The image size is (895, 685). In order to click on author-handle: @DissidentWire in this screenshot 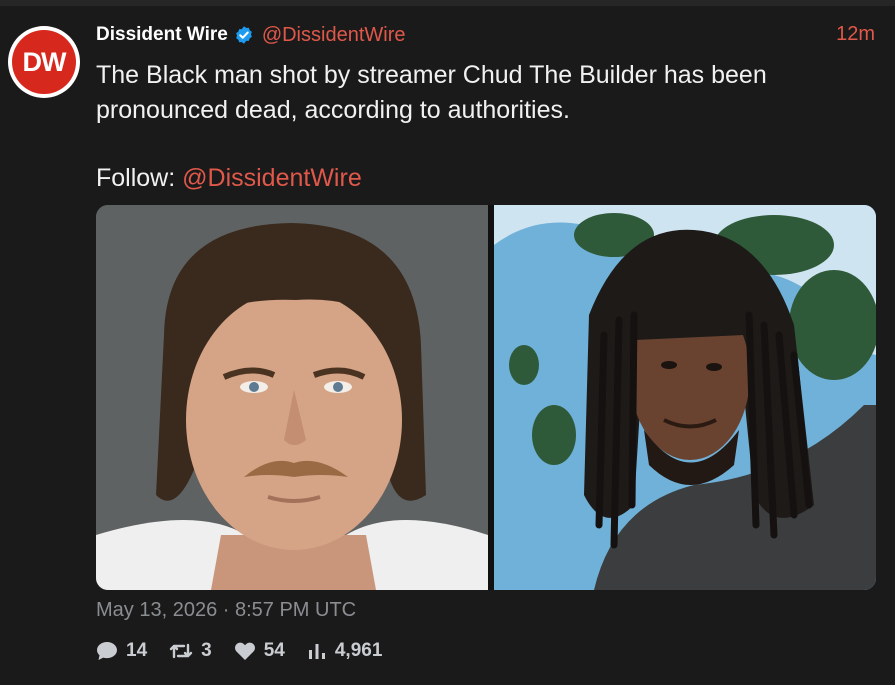, I will do `click(334, 35)`.